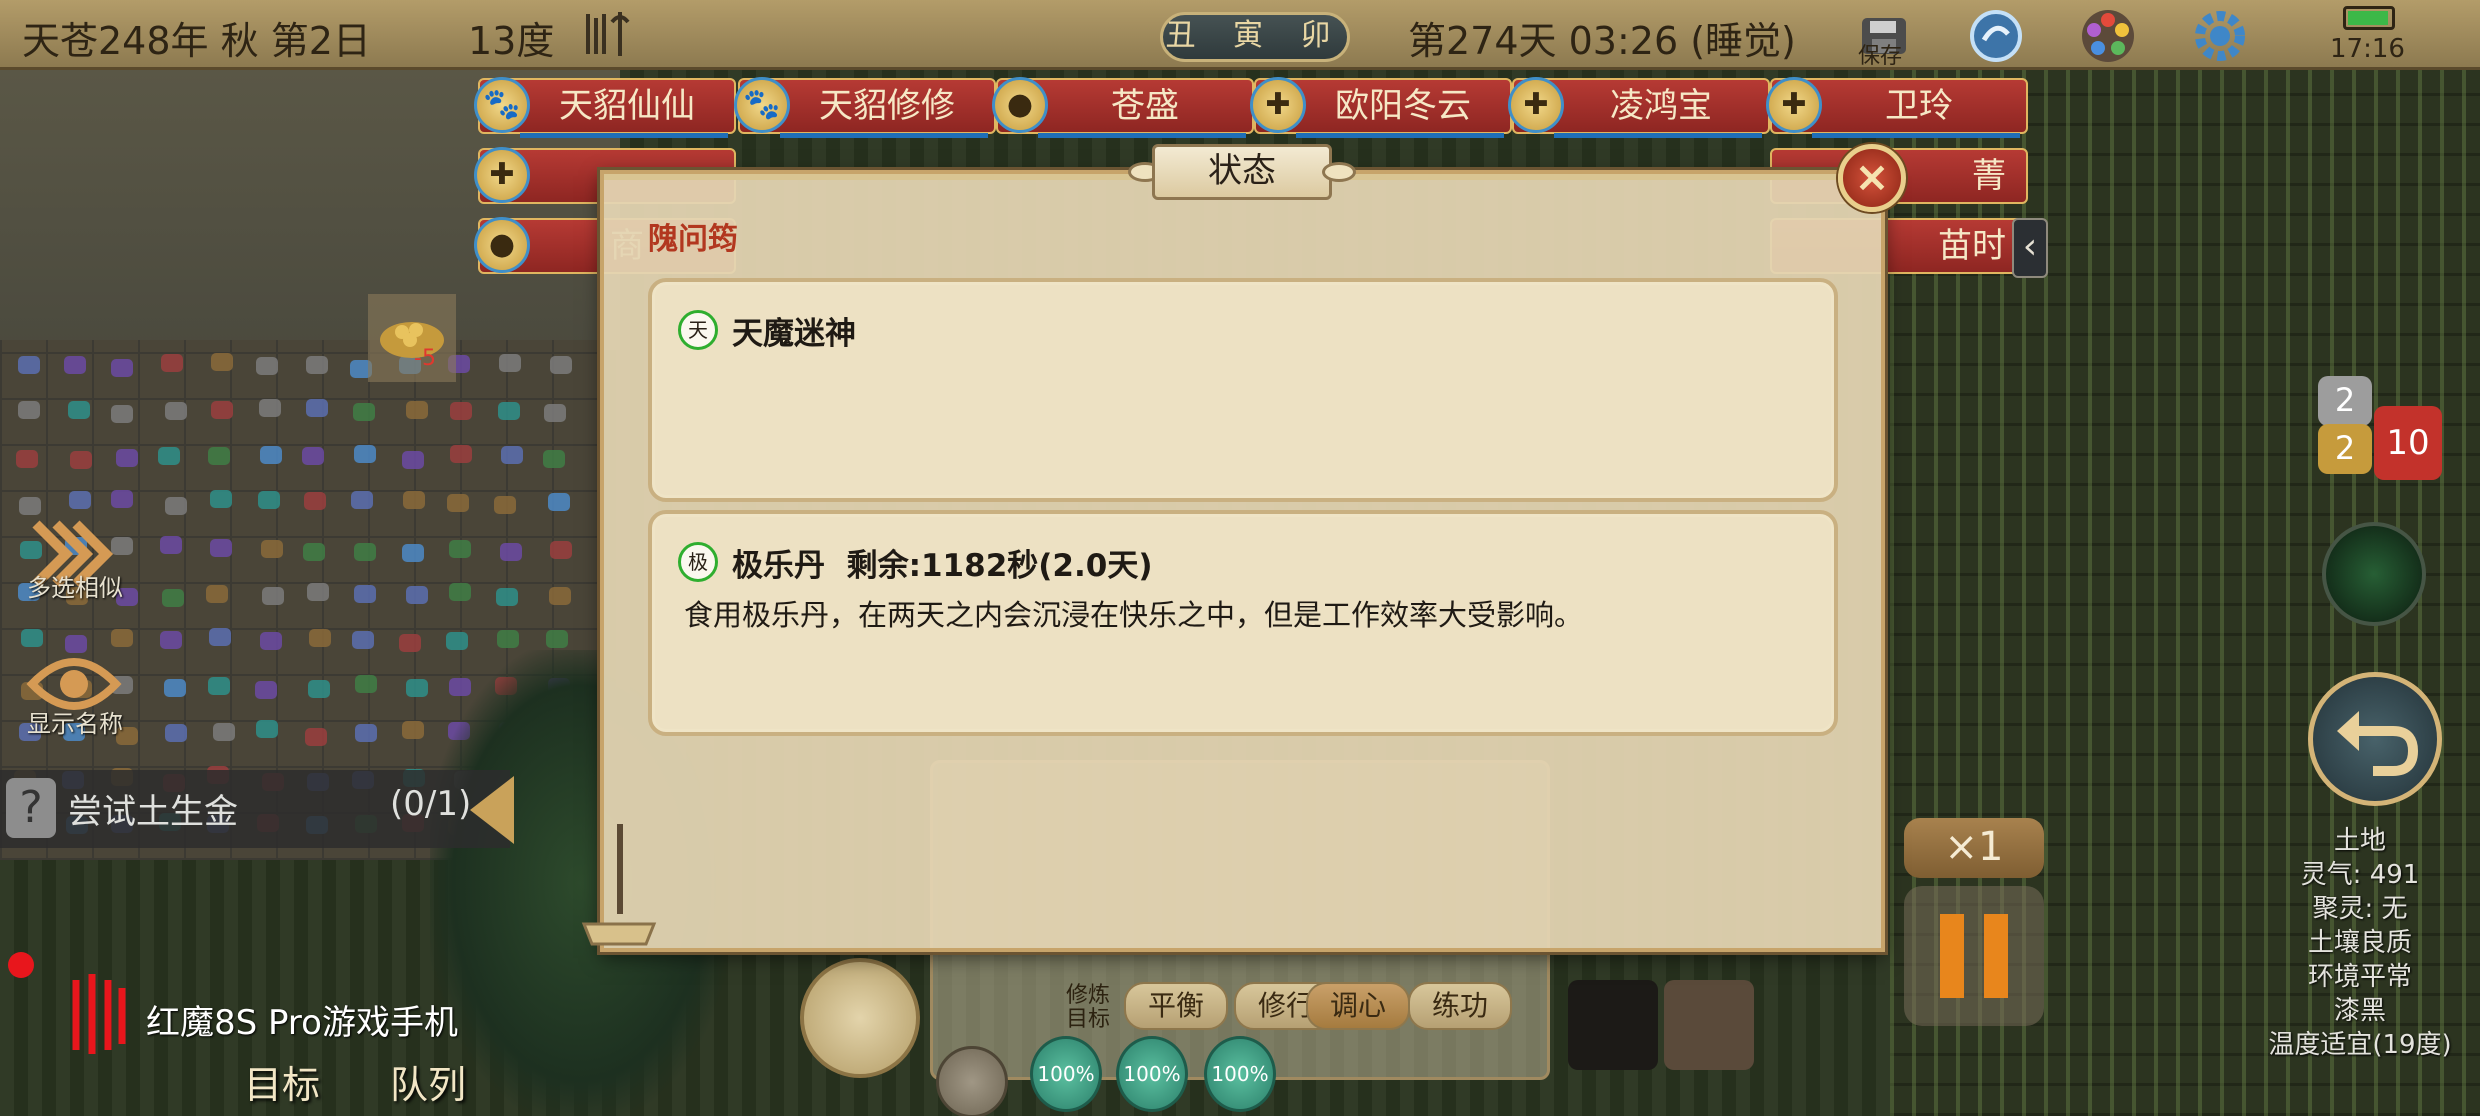 This screenshot has width=2480, height=1116. I want to click on character-tab: ✚ 卫玲, so click(1897, 107).